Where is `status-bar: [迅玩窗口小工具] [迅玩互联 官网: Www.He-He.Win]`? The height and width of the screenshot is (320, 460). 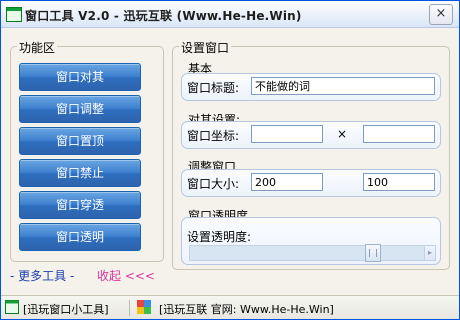
status-bar: [迅玩窗口小工具] [迅玩互联 官网: Www.He-He.Win] is located at coordinates (230, 307).